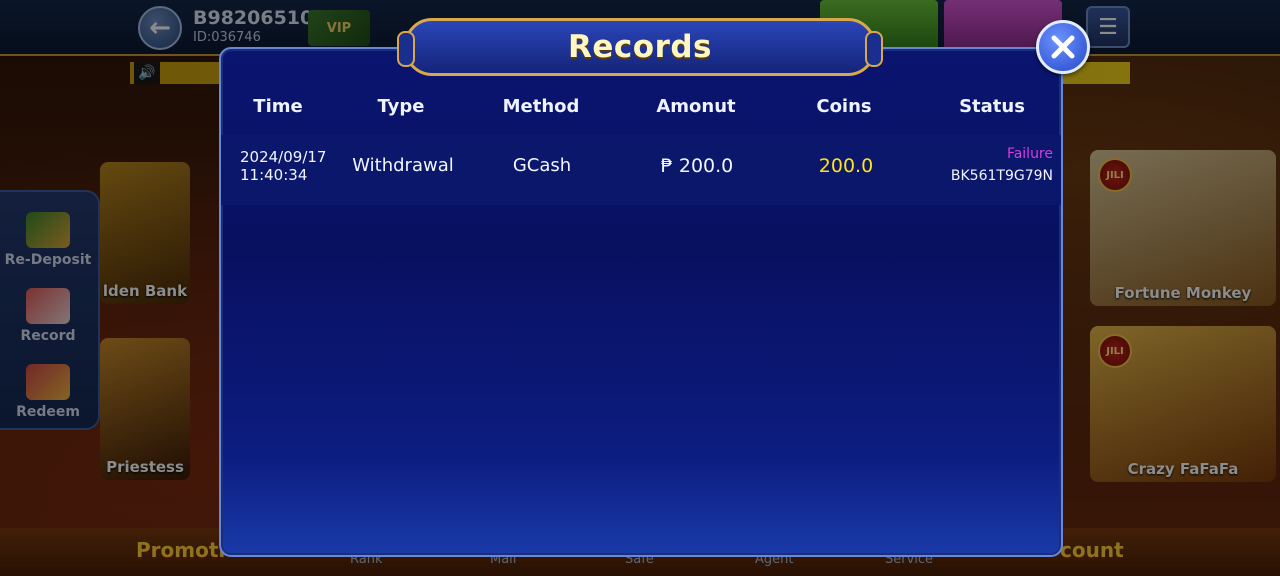  What do you see at coordinates (1001, 176) in the screenshot?
I see `record-order-number: BK561T9G79N` at bounding box center [1001, 176].